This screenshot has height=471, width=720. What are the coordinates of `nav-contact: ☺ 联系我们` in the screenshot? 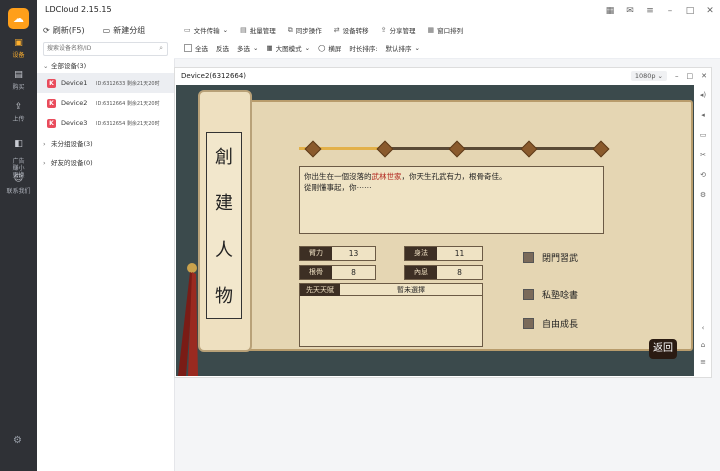 It's located at (18, 184).